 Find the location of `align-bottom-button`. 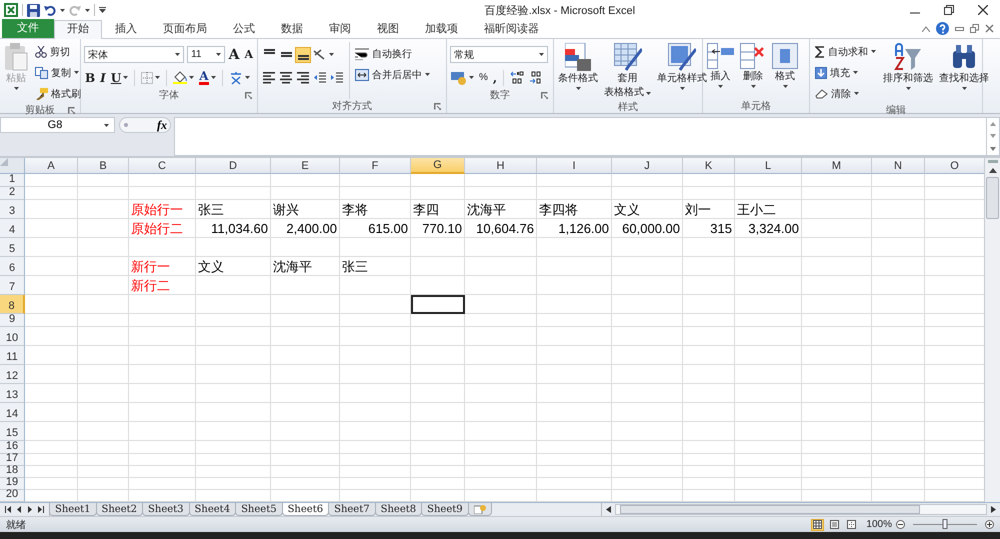

align-bottom-button is located at coordinates (303, 54).